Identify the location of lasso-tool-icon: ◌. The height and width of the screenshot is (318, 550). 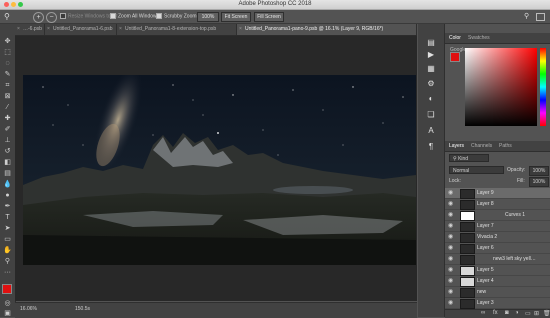
(7, 64).